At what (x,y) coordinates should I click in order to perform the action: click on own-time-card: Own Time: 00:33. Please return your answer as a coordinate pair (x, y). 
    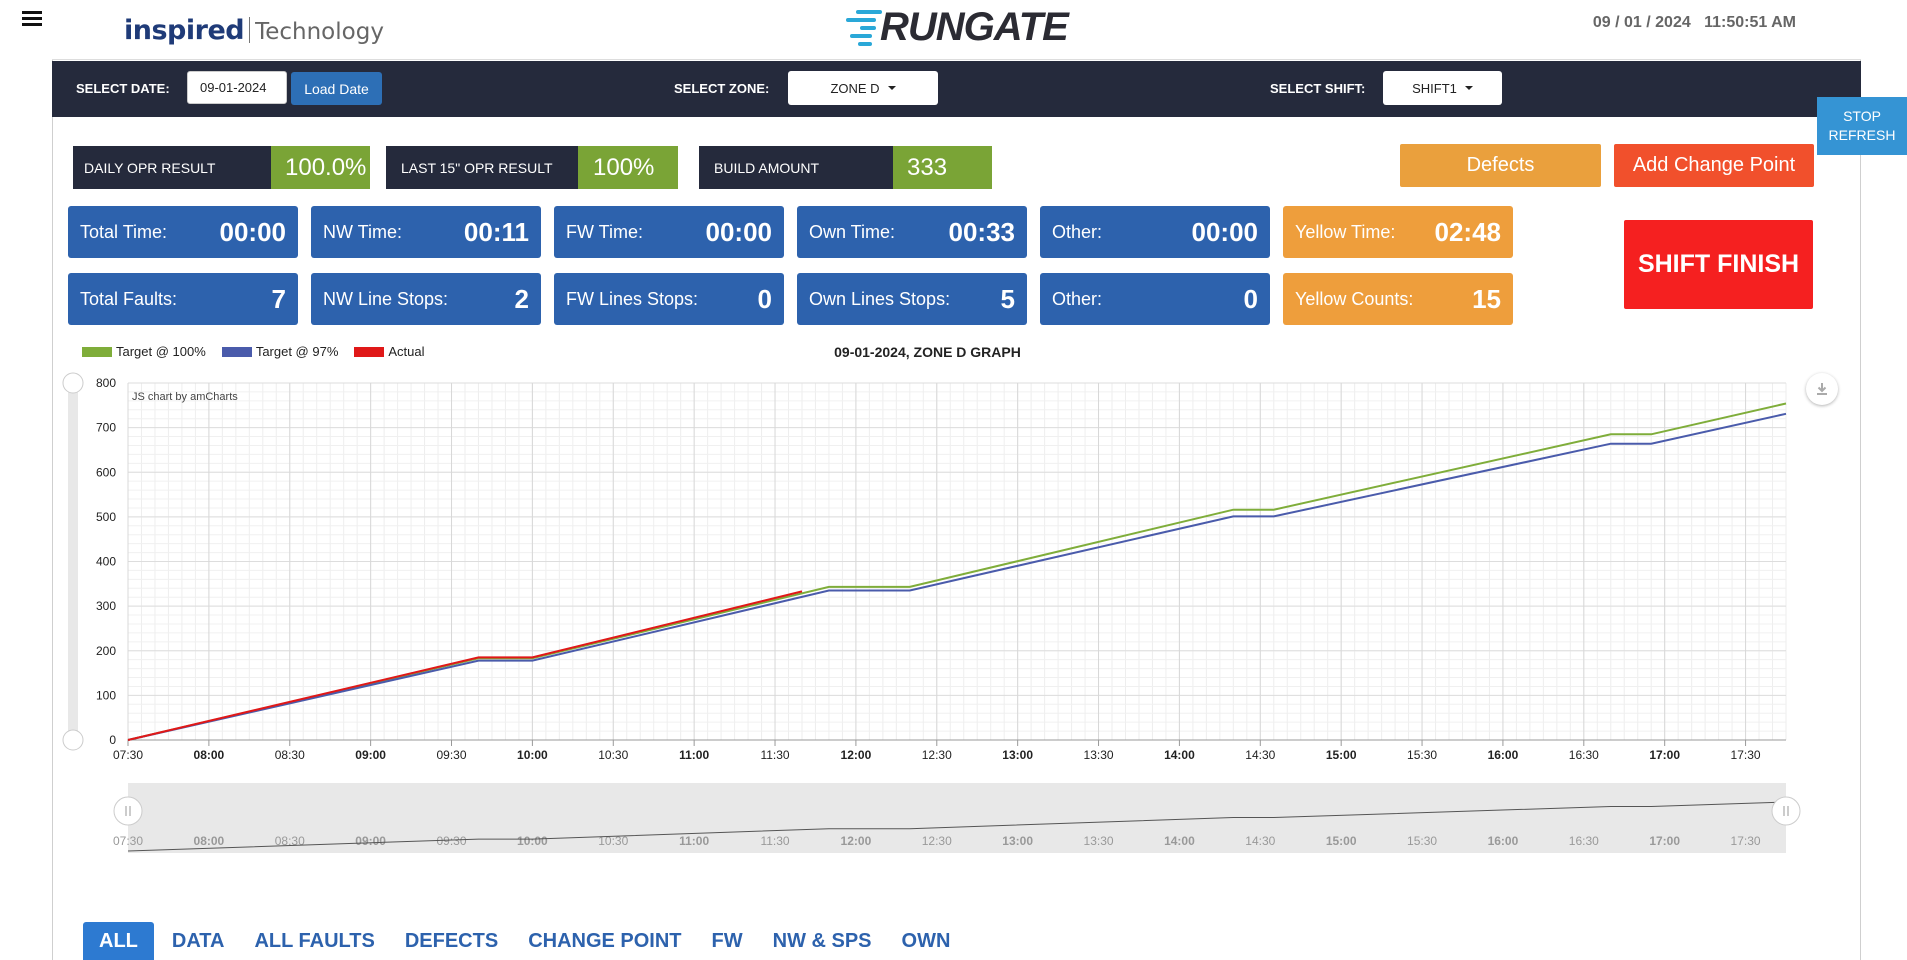
    Looking at the image, I should click on (912, 232).